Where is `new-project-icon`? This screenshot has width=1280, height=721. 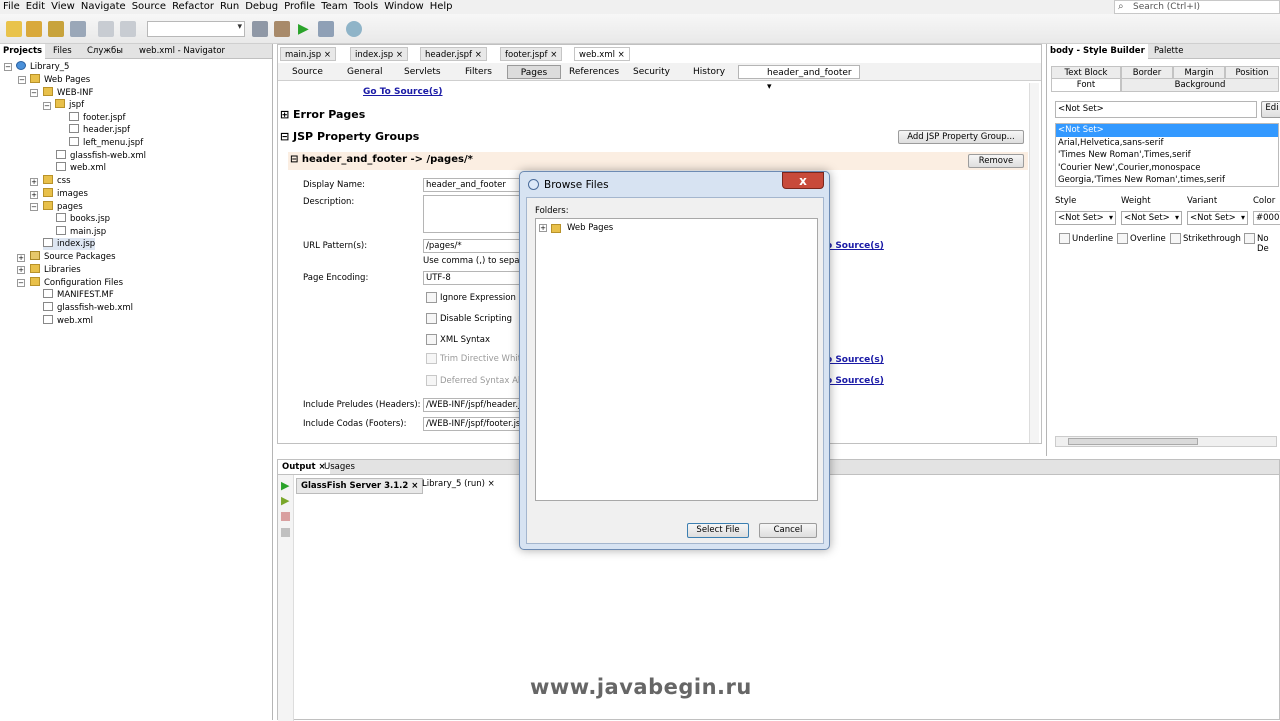 new-project-icon is located at coordinates (34, 29).